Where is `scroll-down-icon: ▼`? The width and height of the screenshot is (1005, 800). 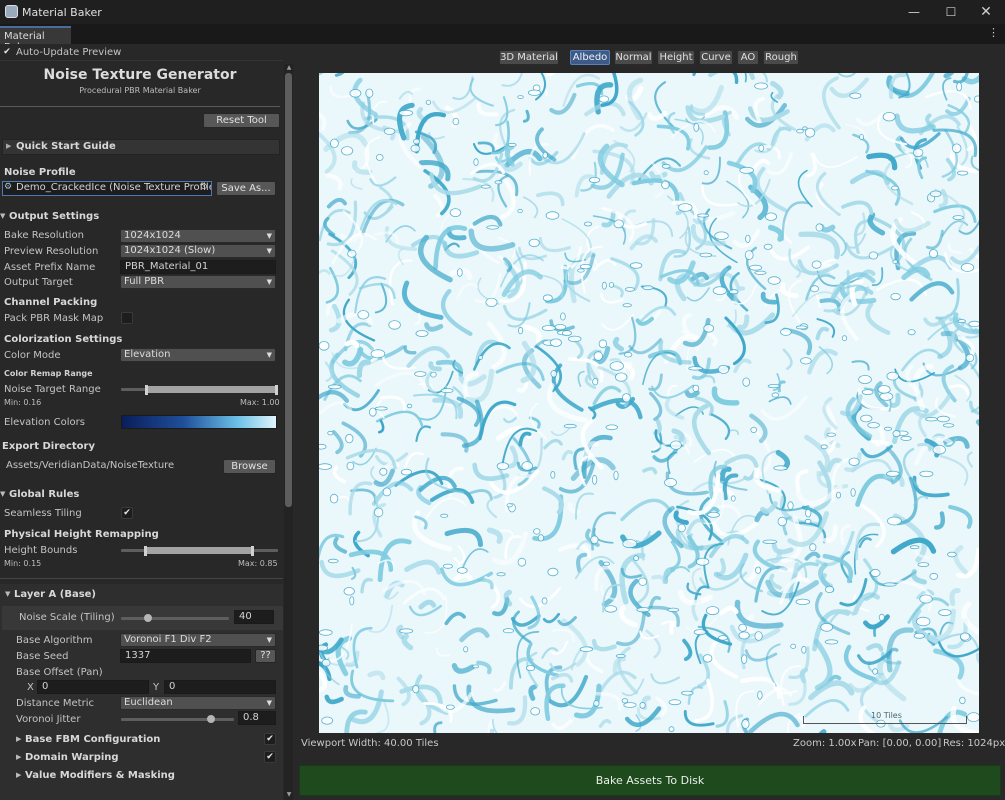 scroll-down-icon: ▼ is located at coordinates (289, 794).